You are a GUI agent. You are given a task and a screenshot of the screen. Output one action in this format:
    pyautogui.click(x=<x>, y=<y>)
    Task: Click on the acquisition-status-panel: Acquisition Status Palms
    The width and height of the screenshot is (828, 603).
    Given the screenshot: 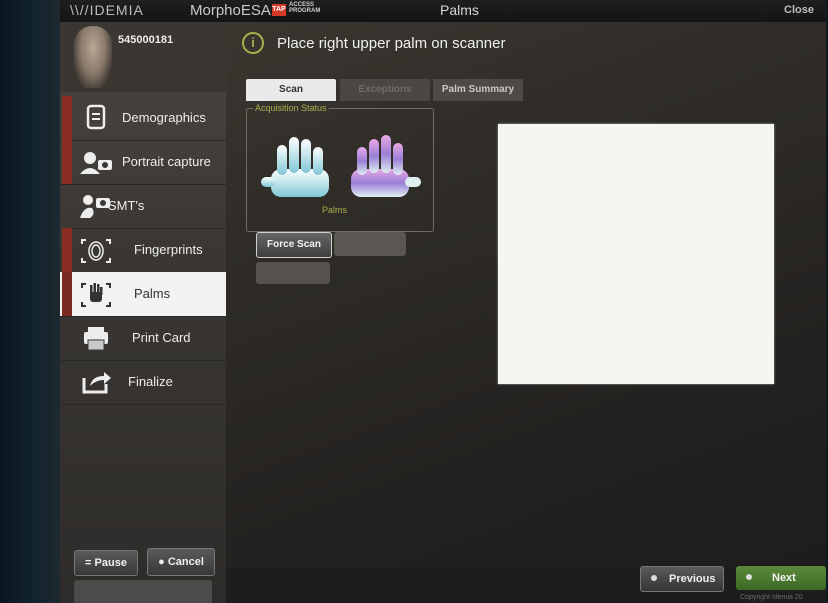 What is the action you would take?
    pyautogui.click(x=340, y=167)
    